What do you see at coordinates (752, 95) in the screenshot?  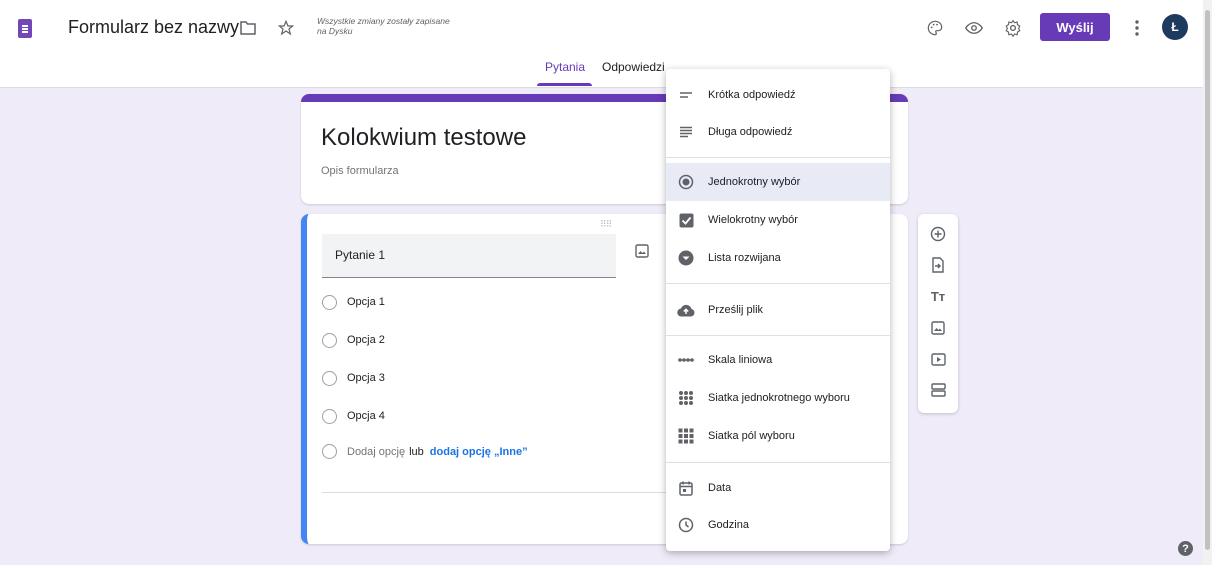 I see `menu-item-label: Krótka odpowiedź` at bounding box center [752, 95].